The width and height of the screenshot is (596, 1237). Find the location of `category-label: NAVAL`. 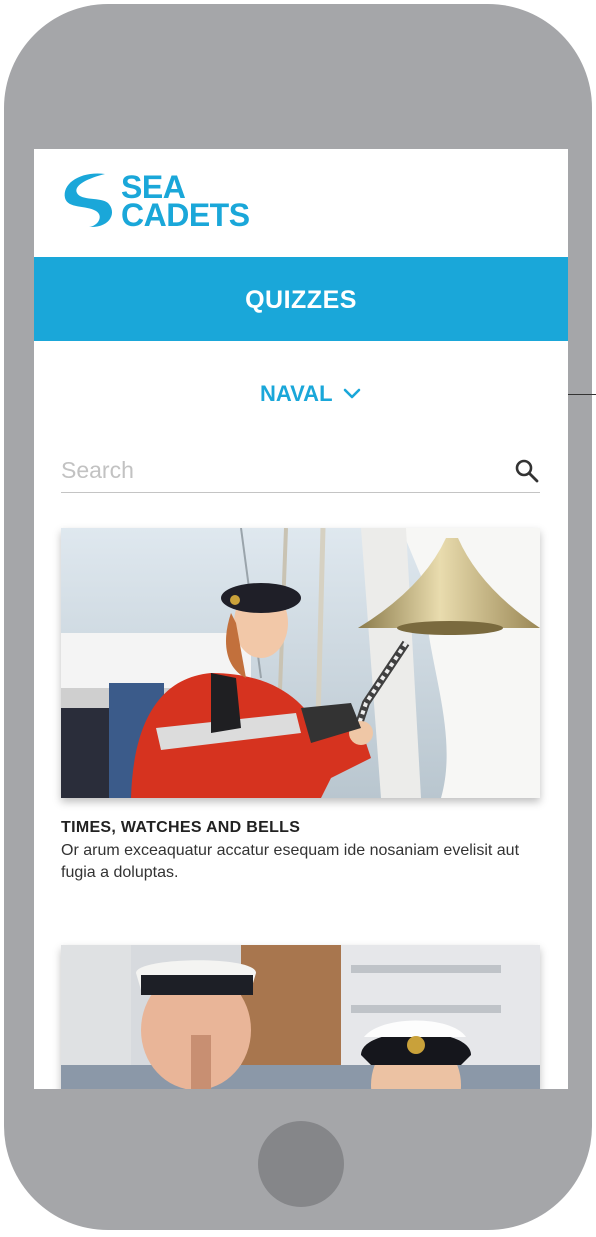

category-label: NAVAL is located at coordinates (296, 393).